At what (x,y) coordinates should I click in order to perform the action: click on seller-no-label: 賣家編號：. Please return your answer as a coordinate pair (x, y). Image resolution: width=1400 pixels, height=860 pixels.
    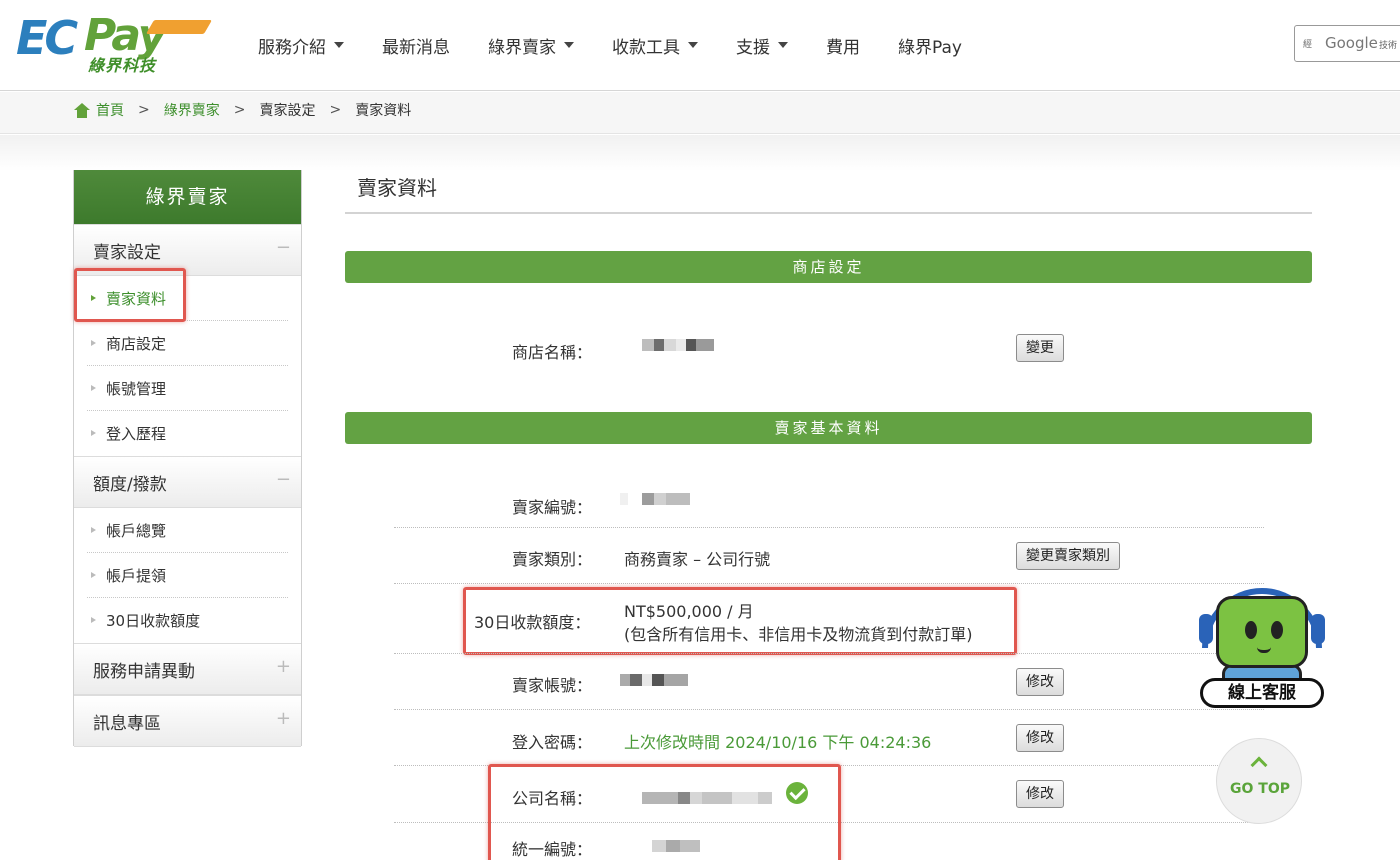
    Looking at the image, I should click on (552, 507).